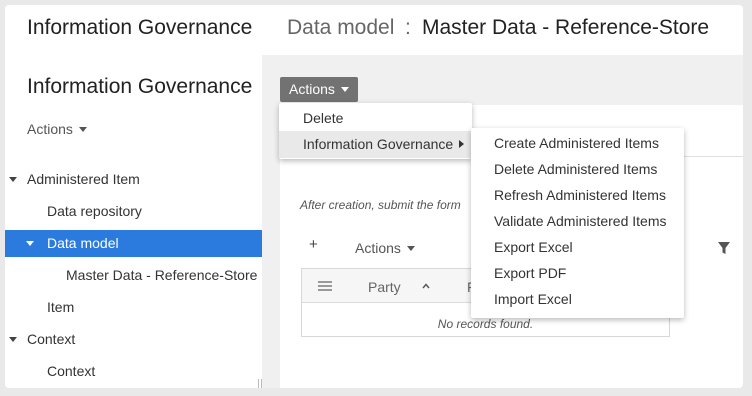  I want to click on form-hint-text: After creation, submit the form, so click(380, 205).